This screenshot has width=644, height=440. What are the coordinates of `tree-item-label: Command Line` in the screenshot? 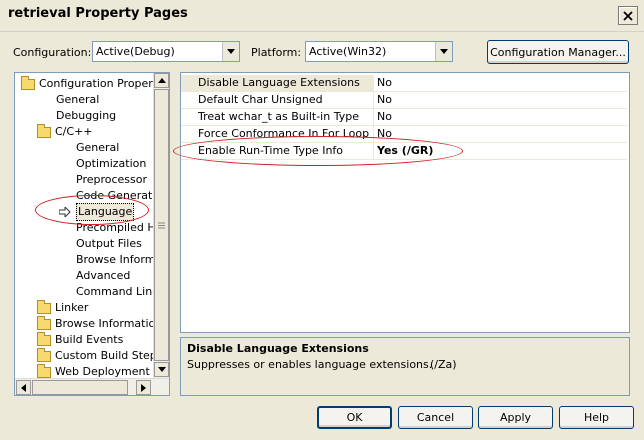 It's located at (114, 291).